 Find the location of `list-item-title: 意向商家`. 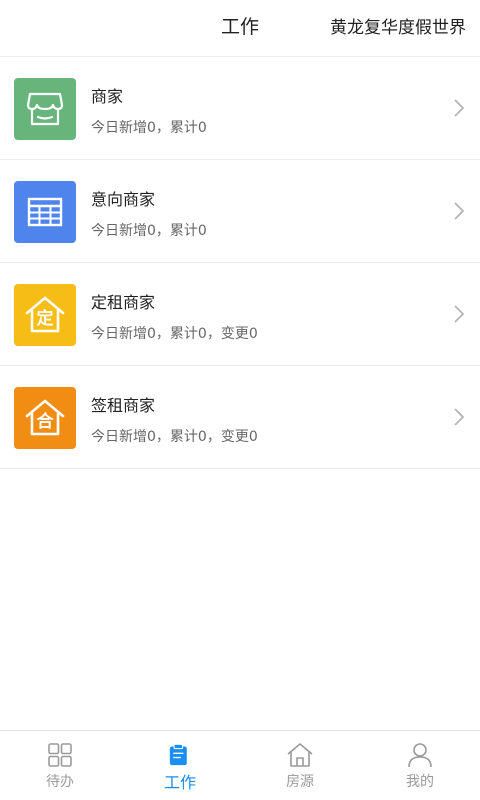

list-item-title: 意向商家 is located at coordinates (123, 199).